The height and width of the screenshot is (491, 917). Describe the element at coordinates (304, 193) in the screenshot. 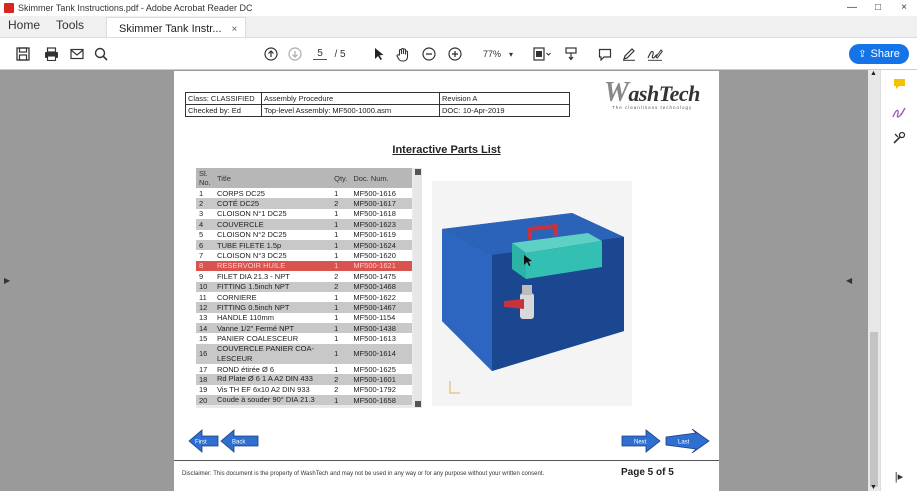

I see `parts-row: 1 CORPS DC25 1 MF500-1616` at that location.